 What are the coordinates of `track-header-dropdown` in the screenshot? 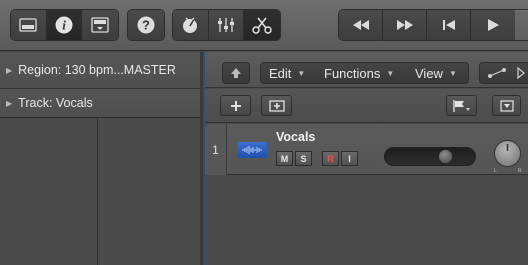 It's located at (506, 105).